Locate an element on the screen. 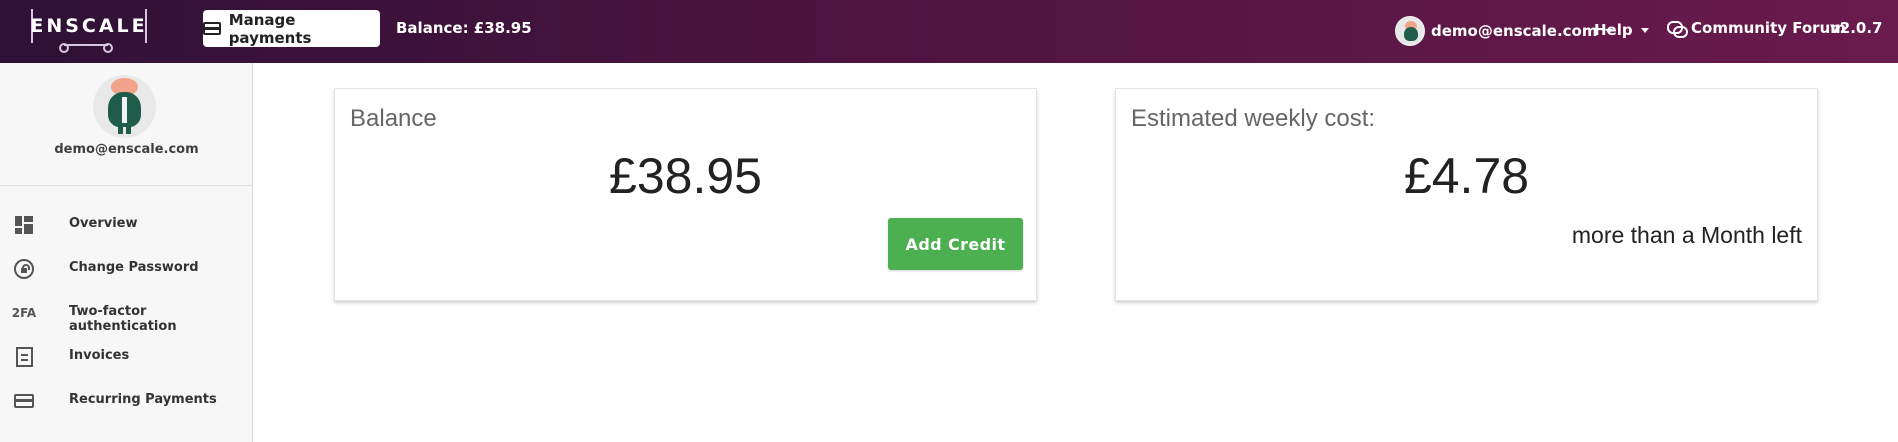  two-factor-icon: 2FA is located at coordinates (24, 313).